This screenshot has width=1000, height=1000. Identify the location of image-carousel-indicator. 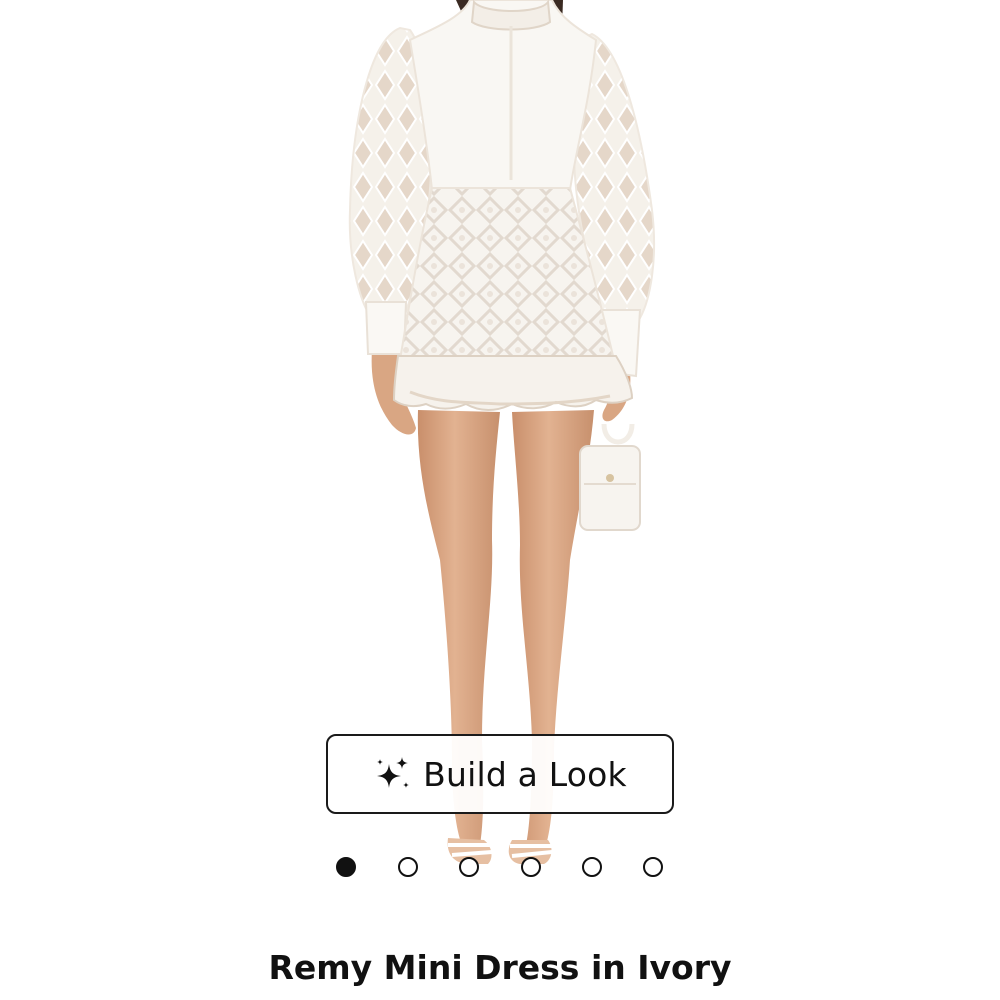
(500, 868).